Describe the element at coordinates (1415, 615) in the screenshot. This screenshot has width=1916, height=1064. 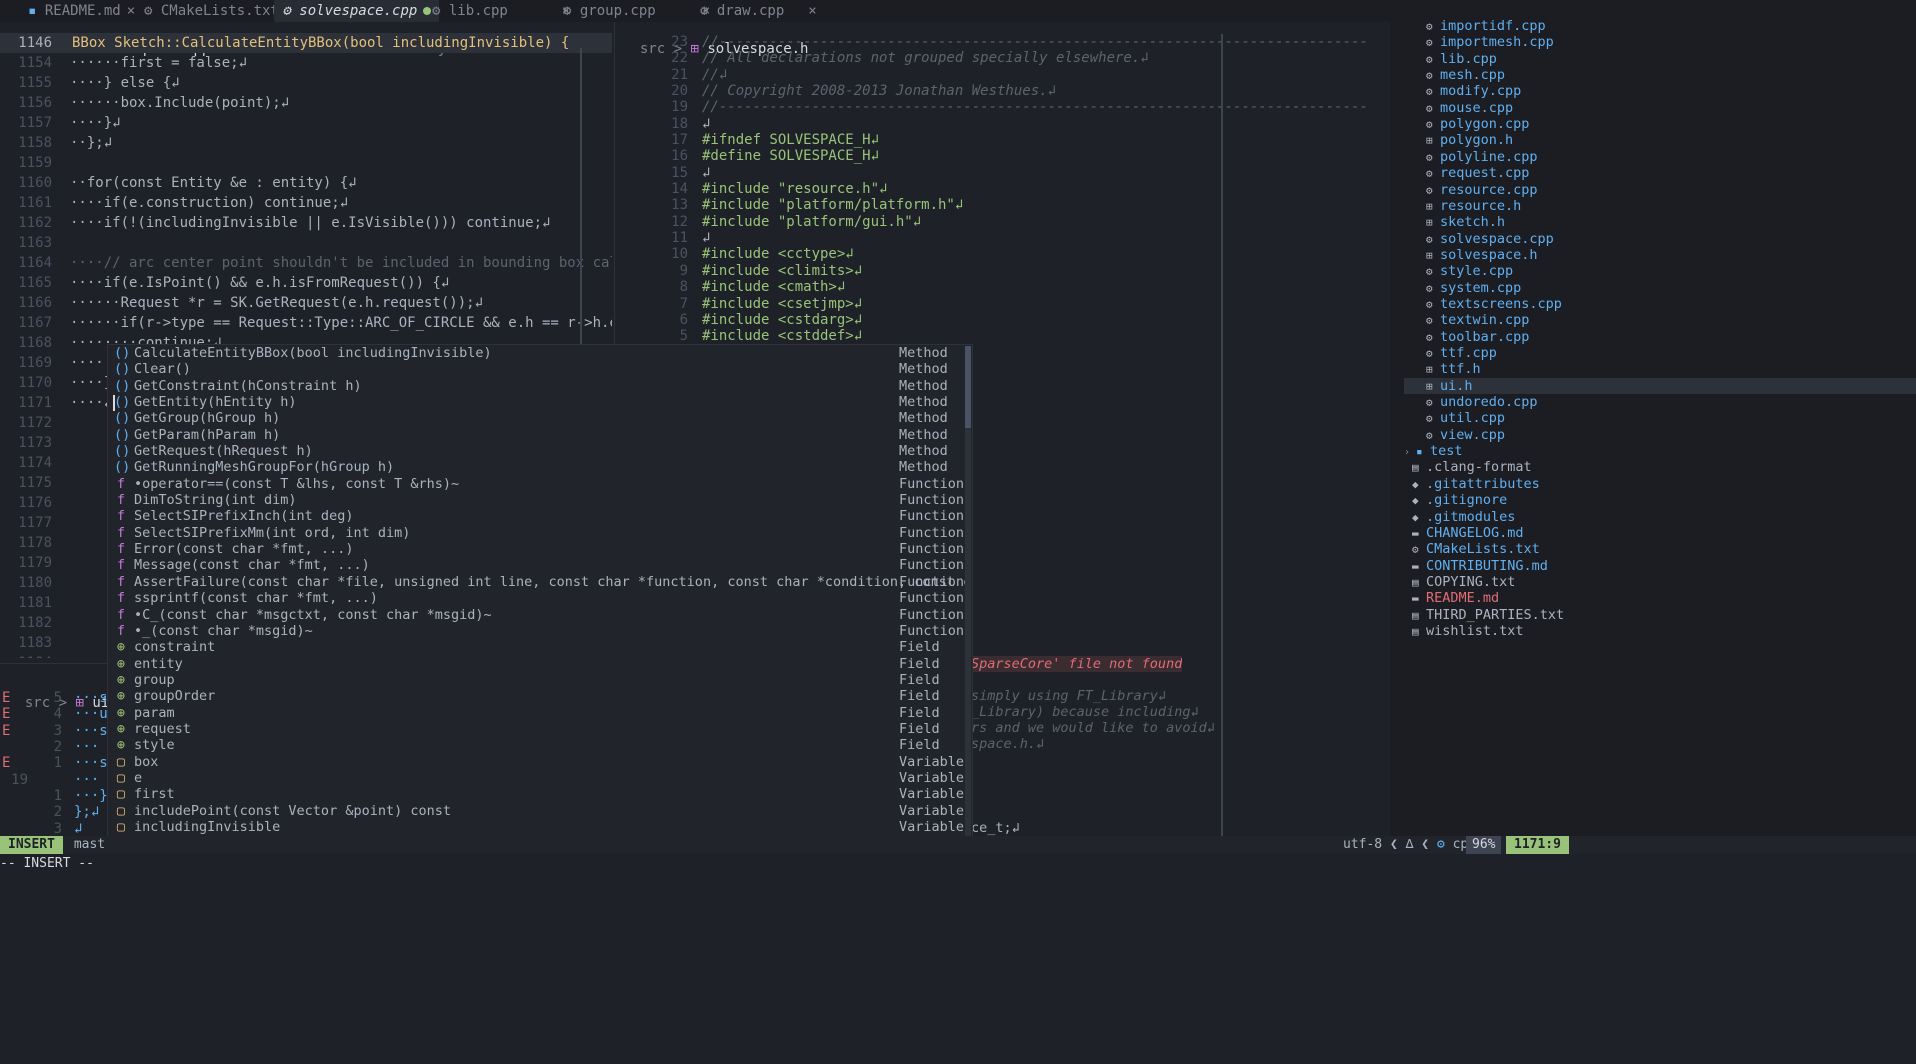
I see `doc-icon: ▤` at that location.